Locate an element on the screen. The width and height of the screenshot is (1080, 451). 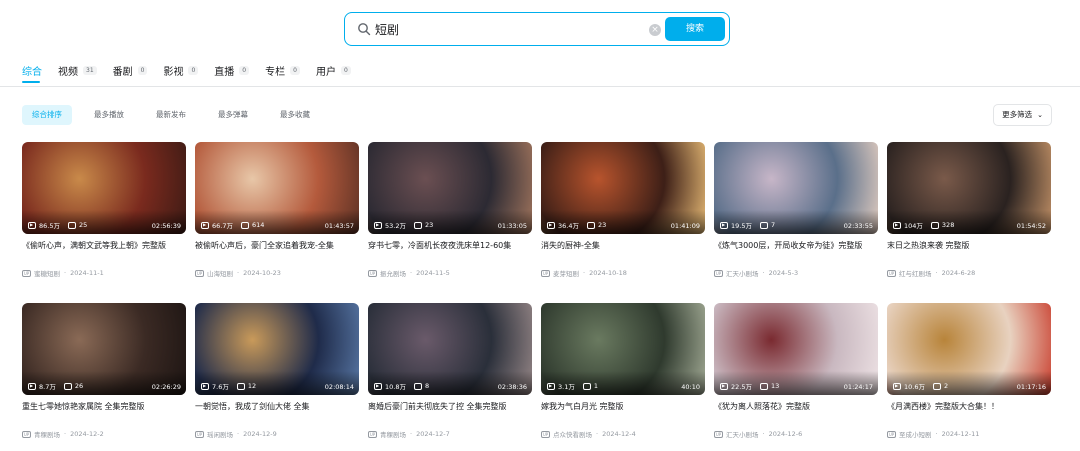
danmaku-icon is located at coordinates (240, 386).